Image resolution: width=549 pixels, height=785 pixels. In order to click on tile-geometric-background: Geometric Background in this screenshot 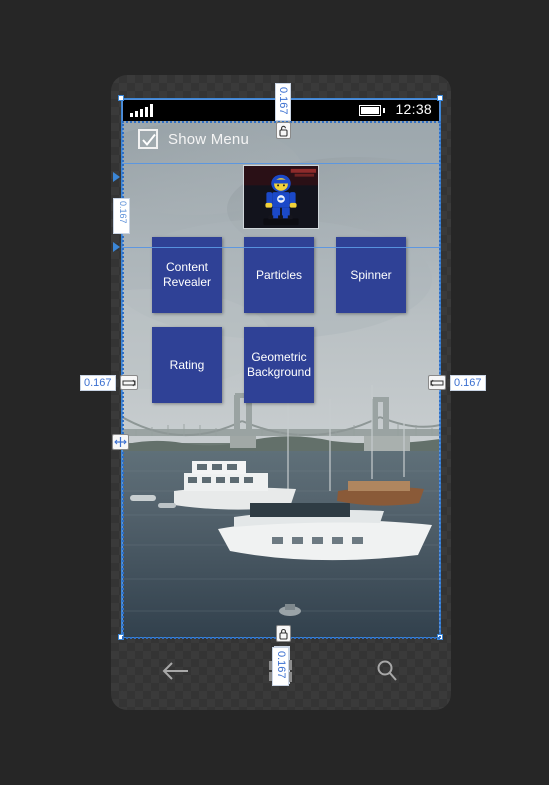, I will do `click(279, 365)`.